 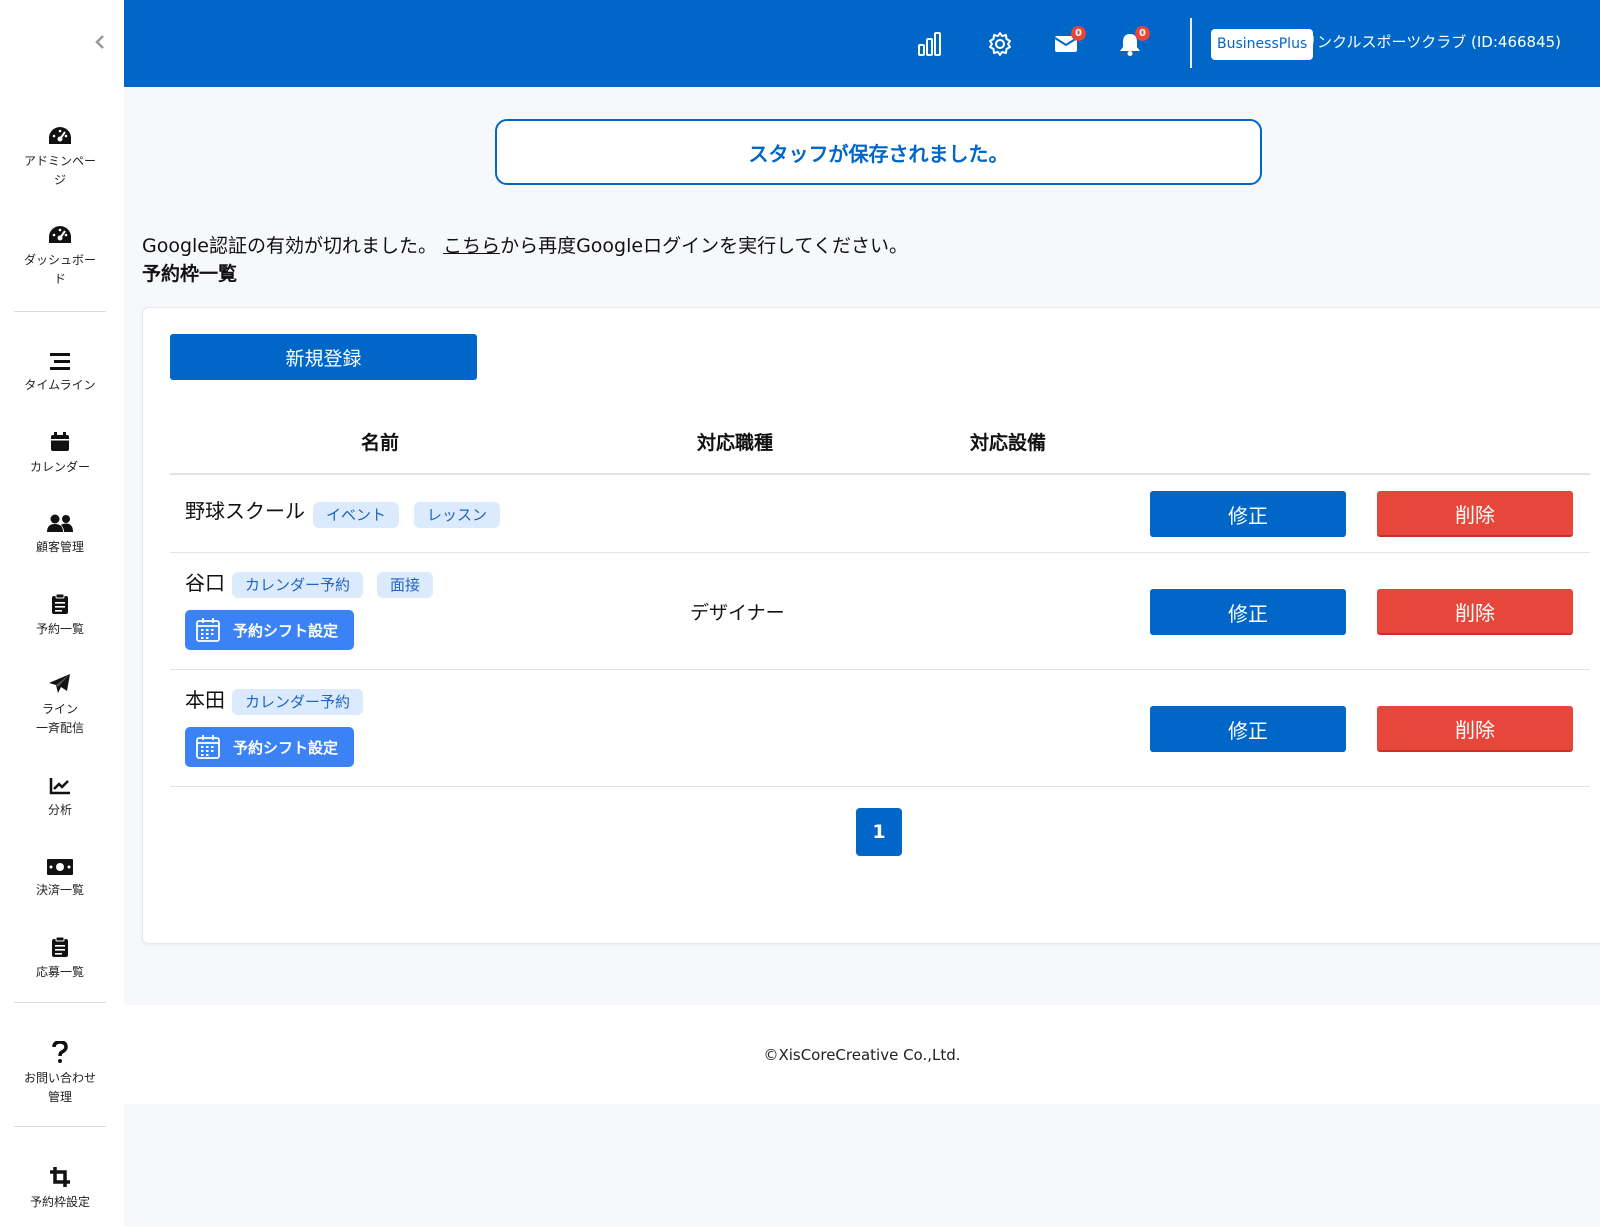 What do you see at coordinates (1078, 33) in the screenshot?
I see `mail-count-badge: 0` at bounding box center [1078, 33].